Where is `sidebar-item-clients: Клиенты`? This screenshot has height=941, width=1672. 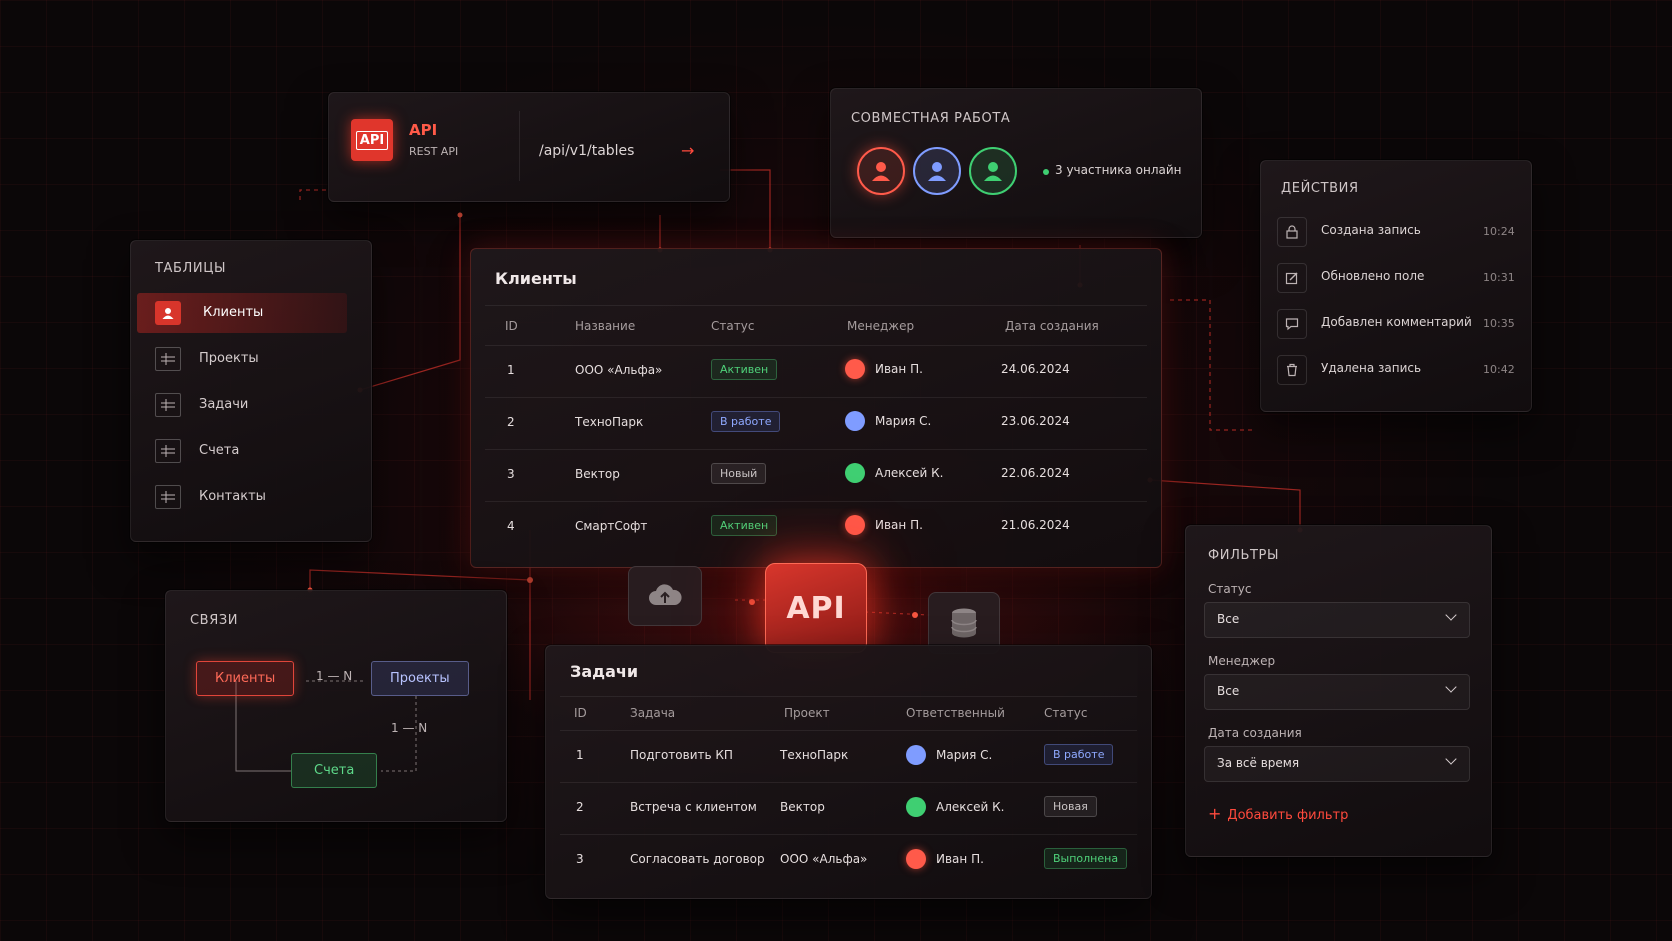 sidebar-item-clients: Клиенты is located at coordinates (242, 313).